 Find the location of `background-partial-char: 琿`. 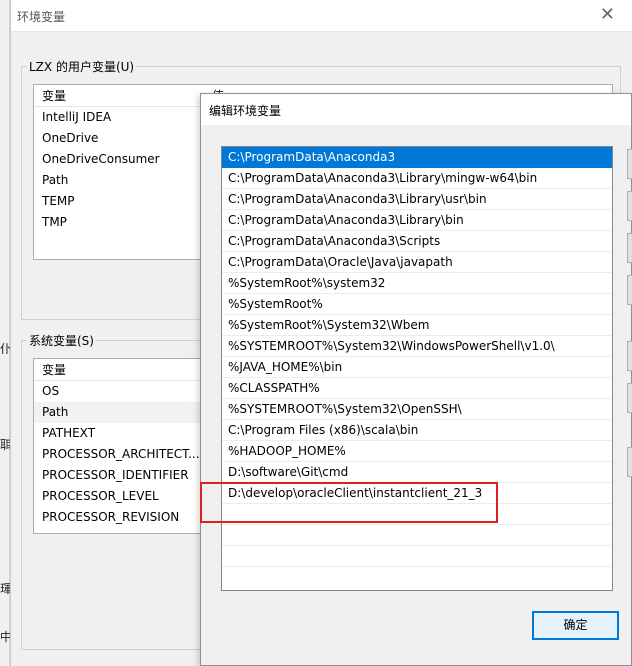

background-partial-char: 琿 is located at coordinates (5, 589).